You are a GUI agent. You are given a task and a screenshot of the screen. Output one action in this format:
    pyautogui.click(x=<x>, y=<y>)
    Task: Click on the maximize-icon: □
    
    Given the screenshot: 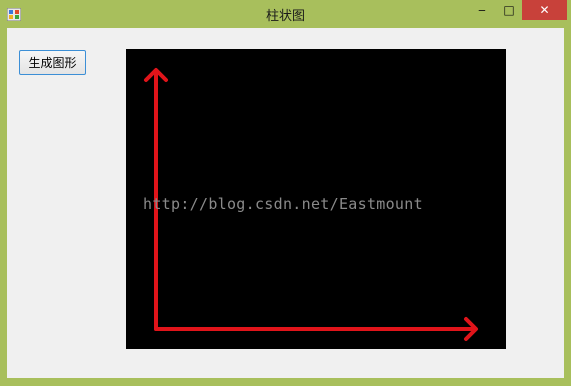 What is the action you would take?
    pyautogui.click(x=509, y=10)
    